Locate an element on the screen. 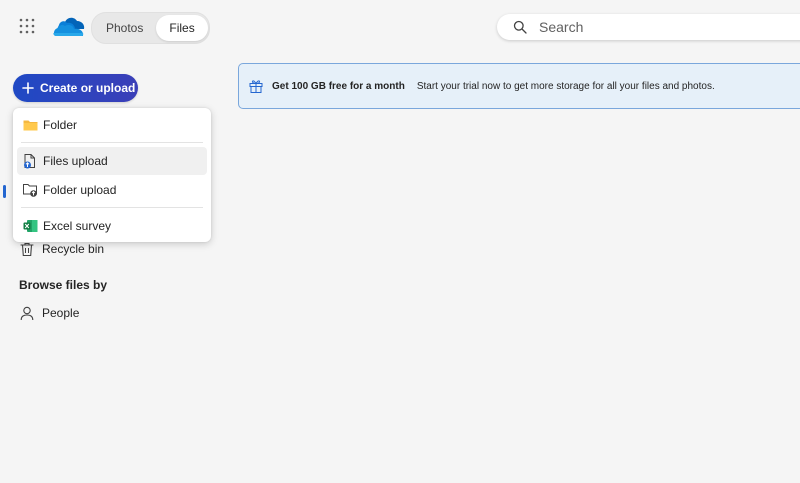 The image size is (800, 483). create-button-label: Create or upload is located at coordinates (88, 88).